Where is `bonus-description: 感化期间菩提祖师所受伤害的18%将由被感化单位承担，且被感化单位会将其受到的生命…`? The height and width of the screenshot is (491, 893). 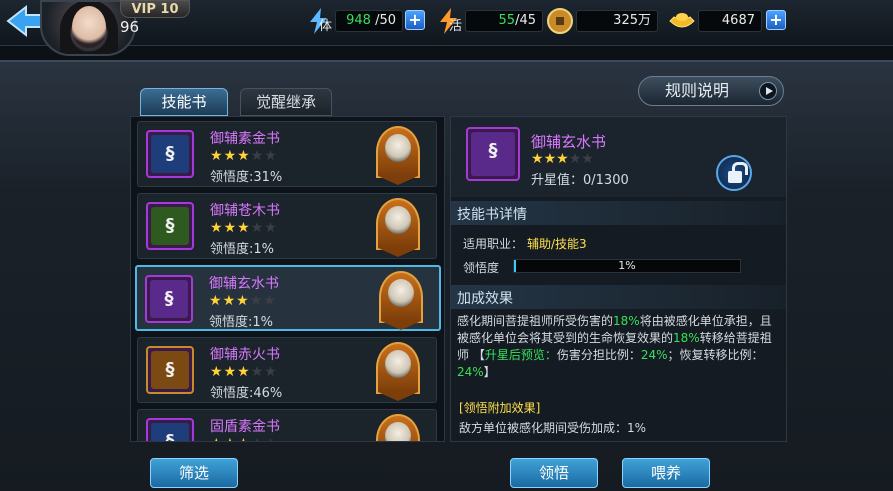 bonus-description: 感化期间菩提祖师所受伤害的18%将由被感化单位承担，且被感化单位会将其受到的生命… is located at coordinates (614, 346).